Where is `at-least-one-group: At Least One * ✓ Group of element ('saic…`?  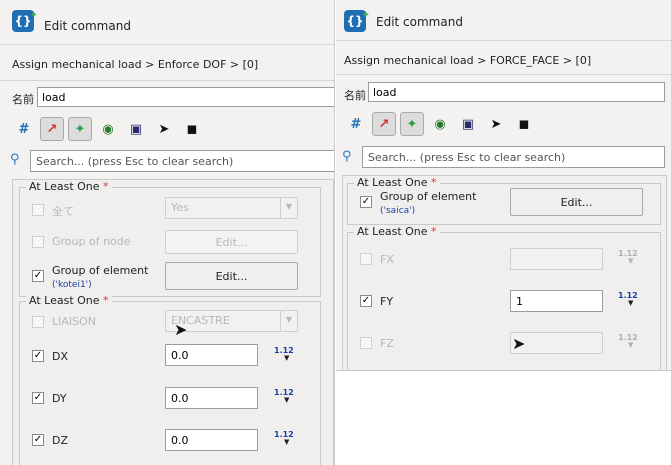 at-least-one-group: At Least One * ✓ Group of element ('saic… is located at coordinates (504, 200).